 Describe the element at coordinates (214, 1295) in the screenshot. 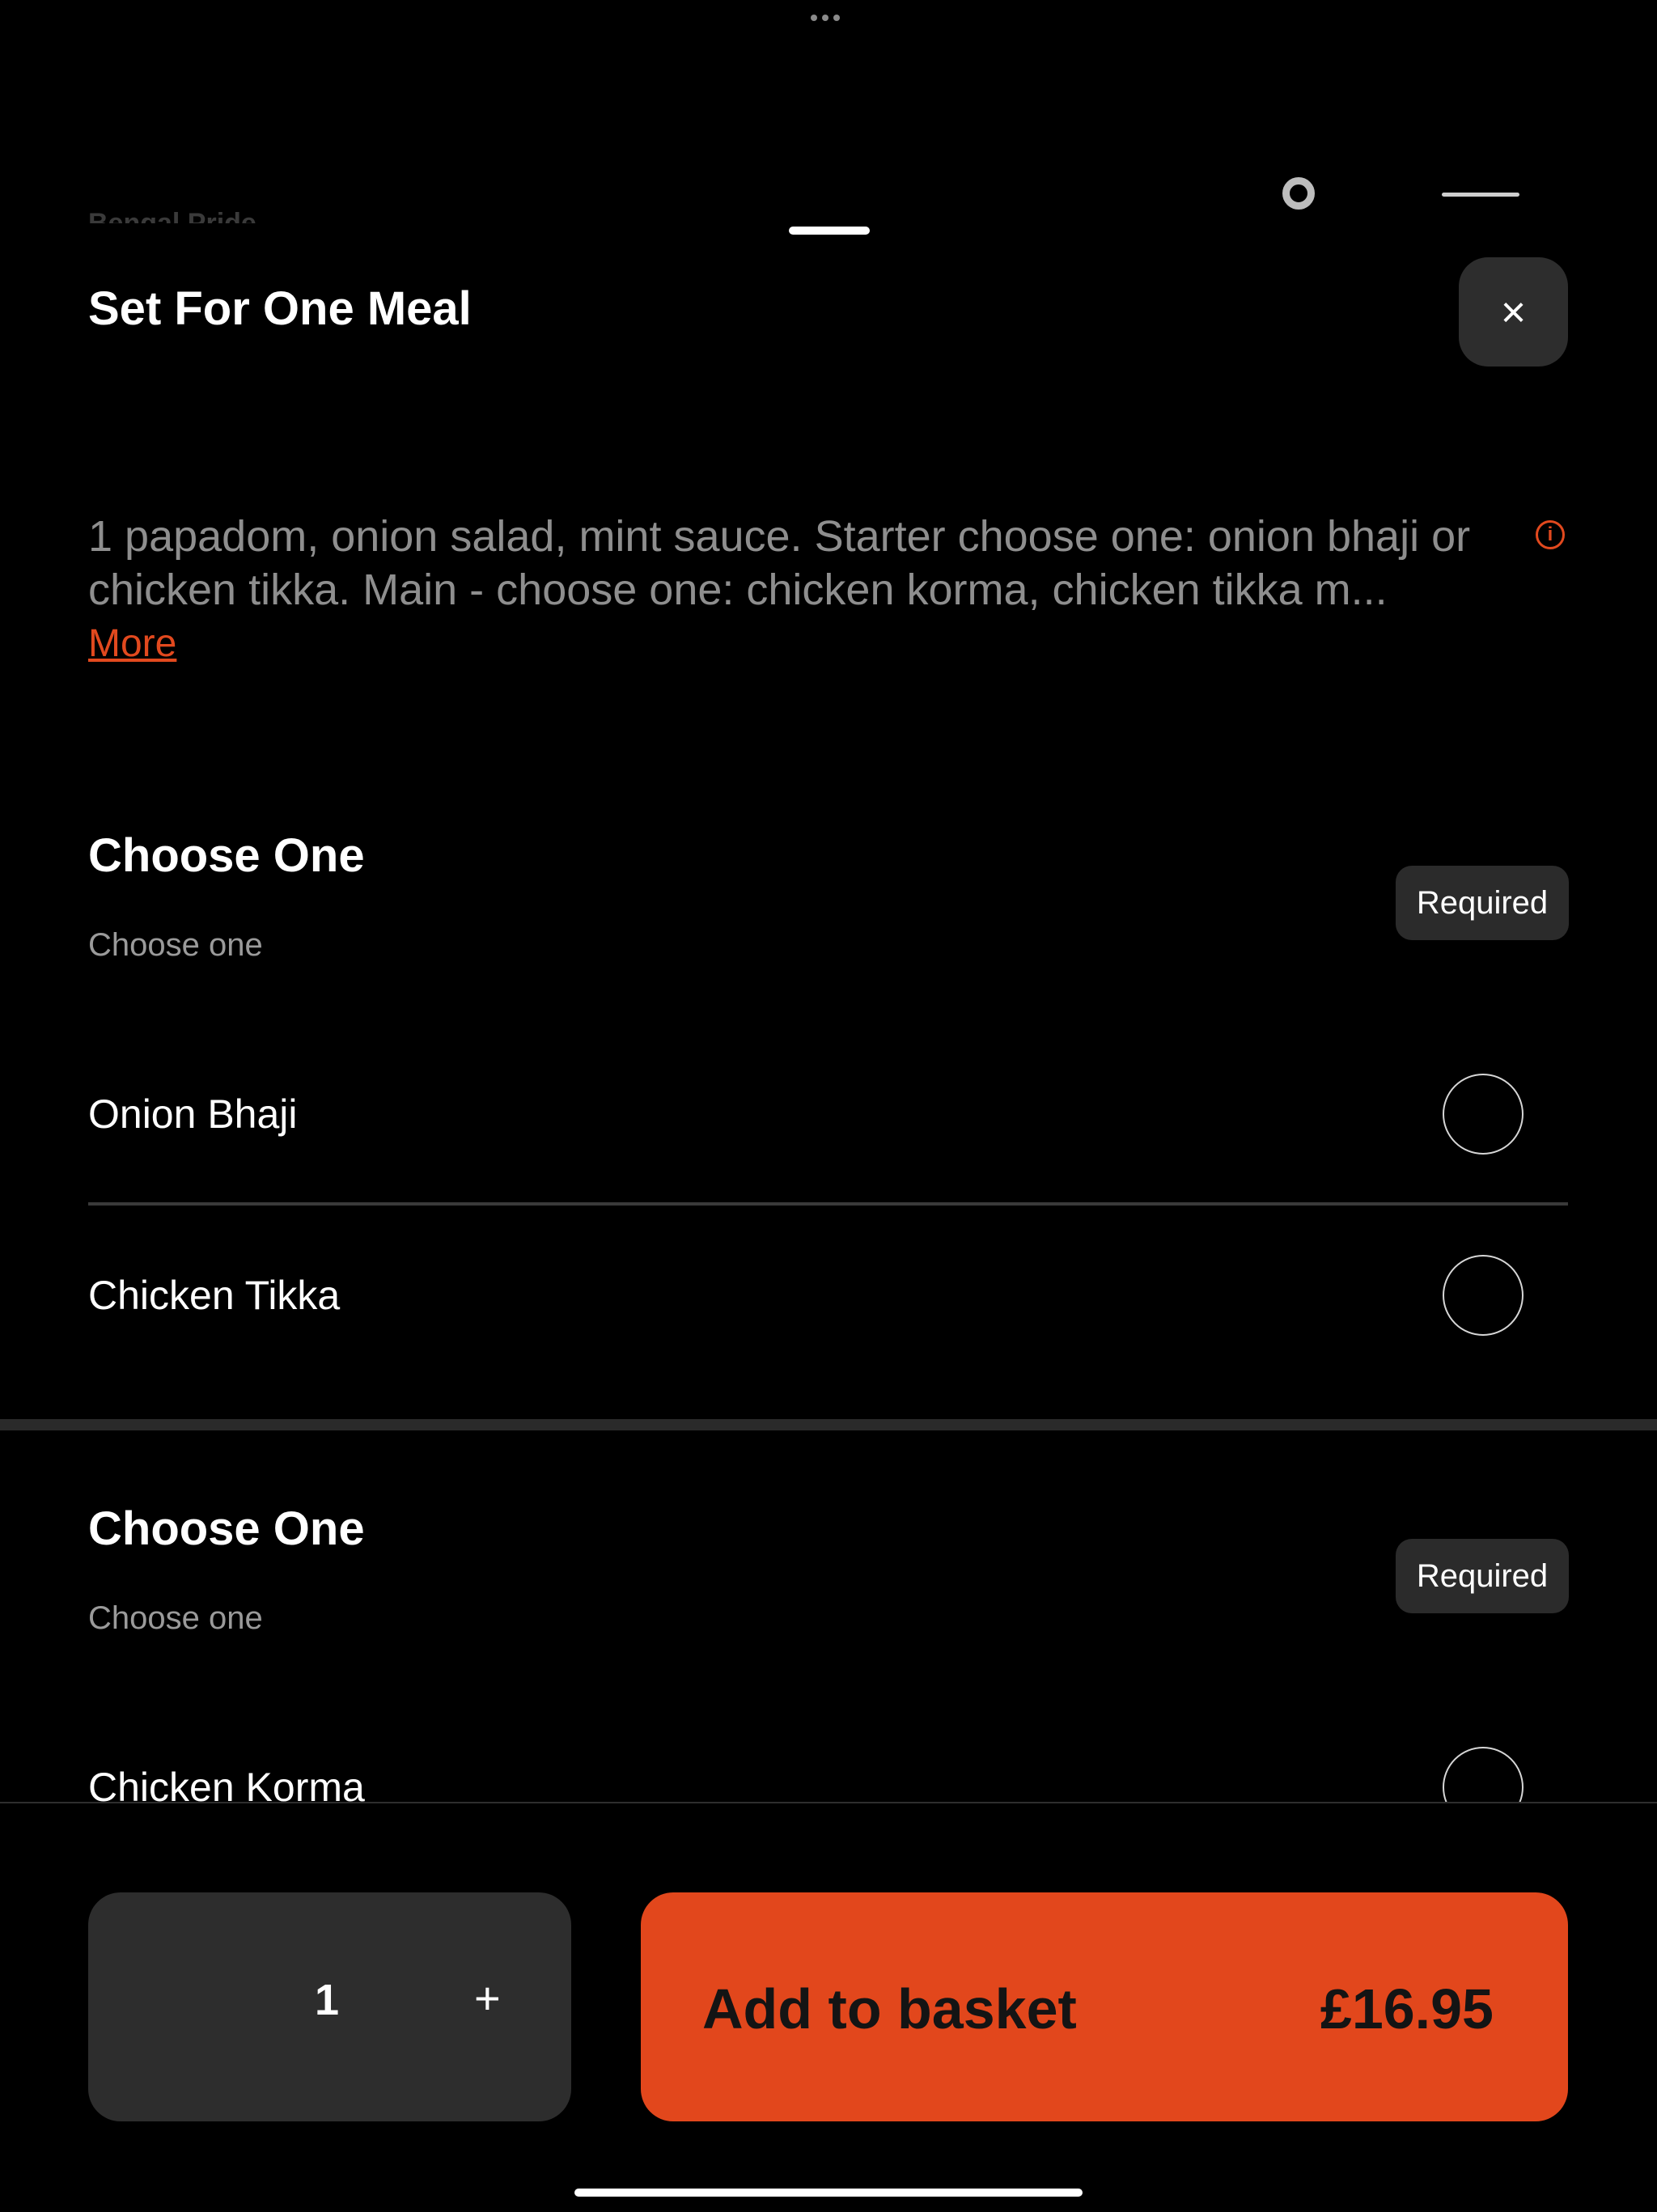

I see `option-label: Chicken Tikka` at that location.